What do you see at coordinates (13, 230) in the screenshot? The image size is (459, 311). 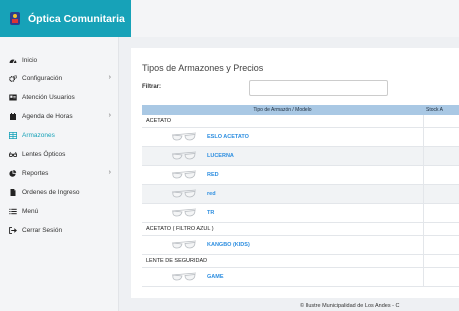 I see `sign-out-icon` at bounding box center [13, 230].